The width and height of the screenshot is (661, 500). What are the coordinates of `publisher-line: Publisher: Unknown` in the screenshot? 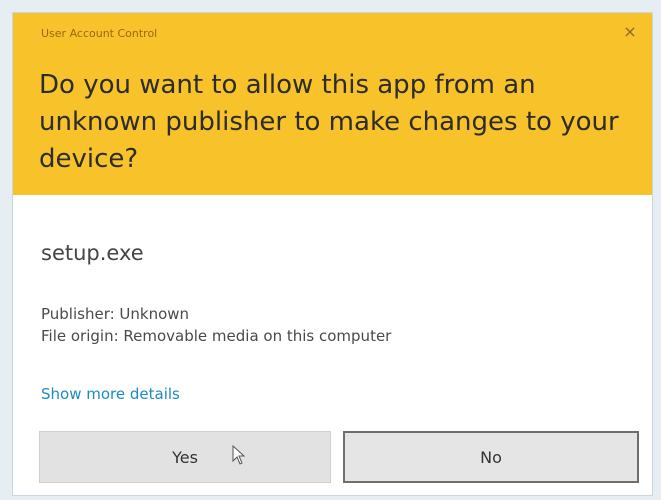 It's located at (115, 314).